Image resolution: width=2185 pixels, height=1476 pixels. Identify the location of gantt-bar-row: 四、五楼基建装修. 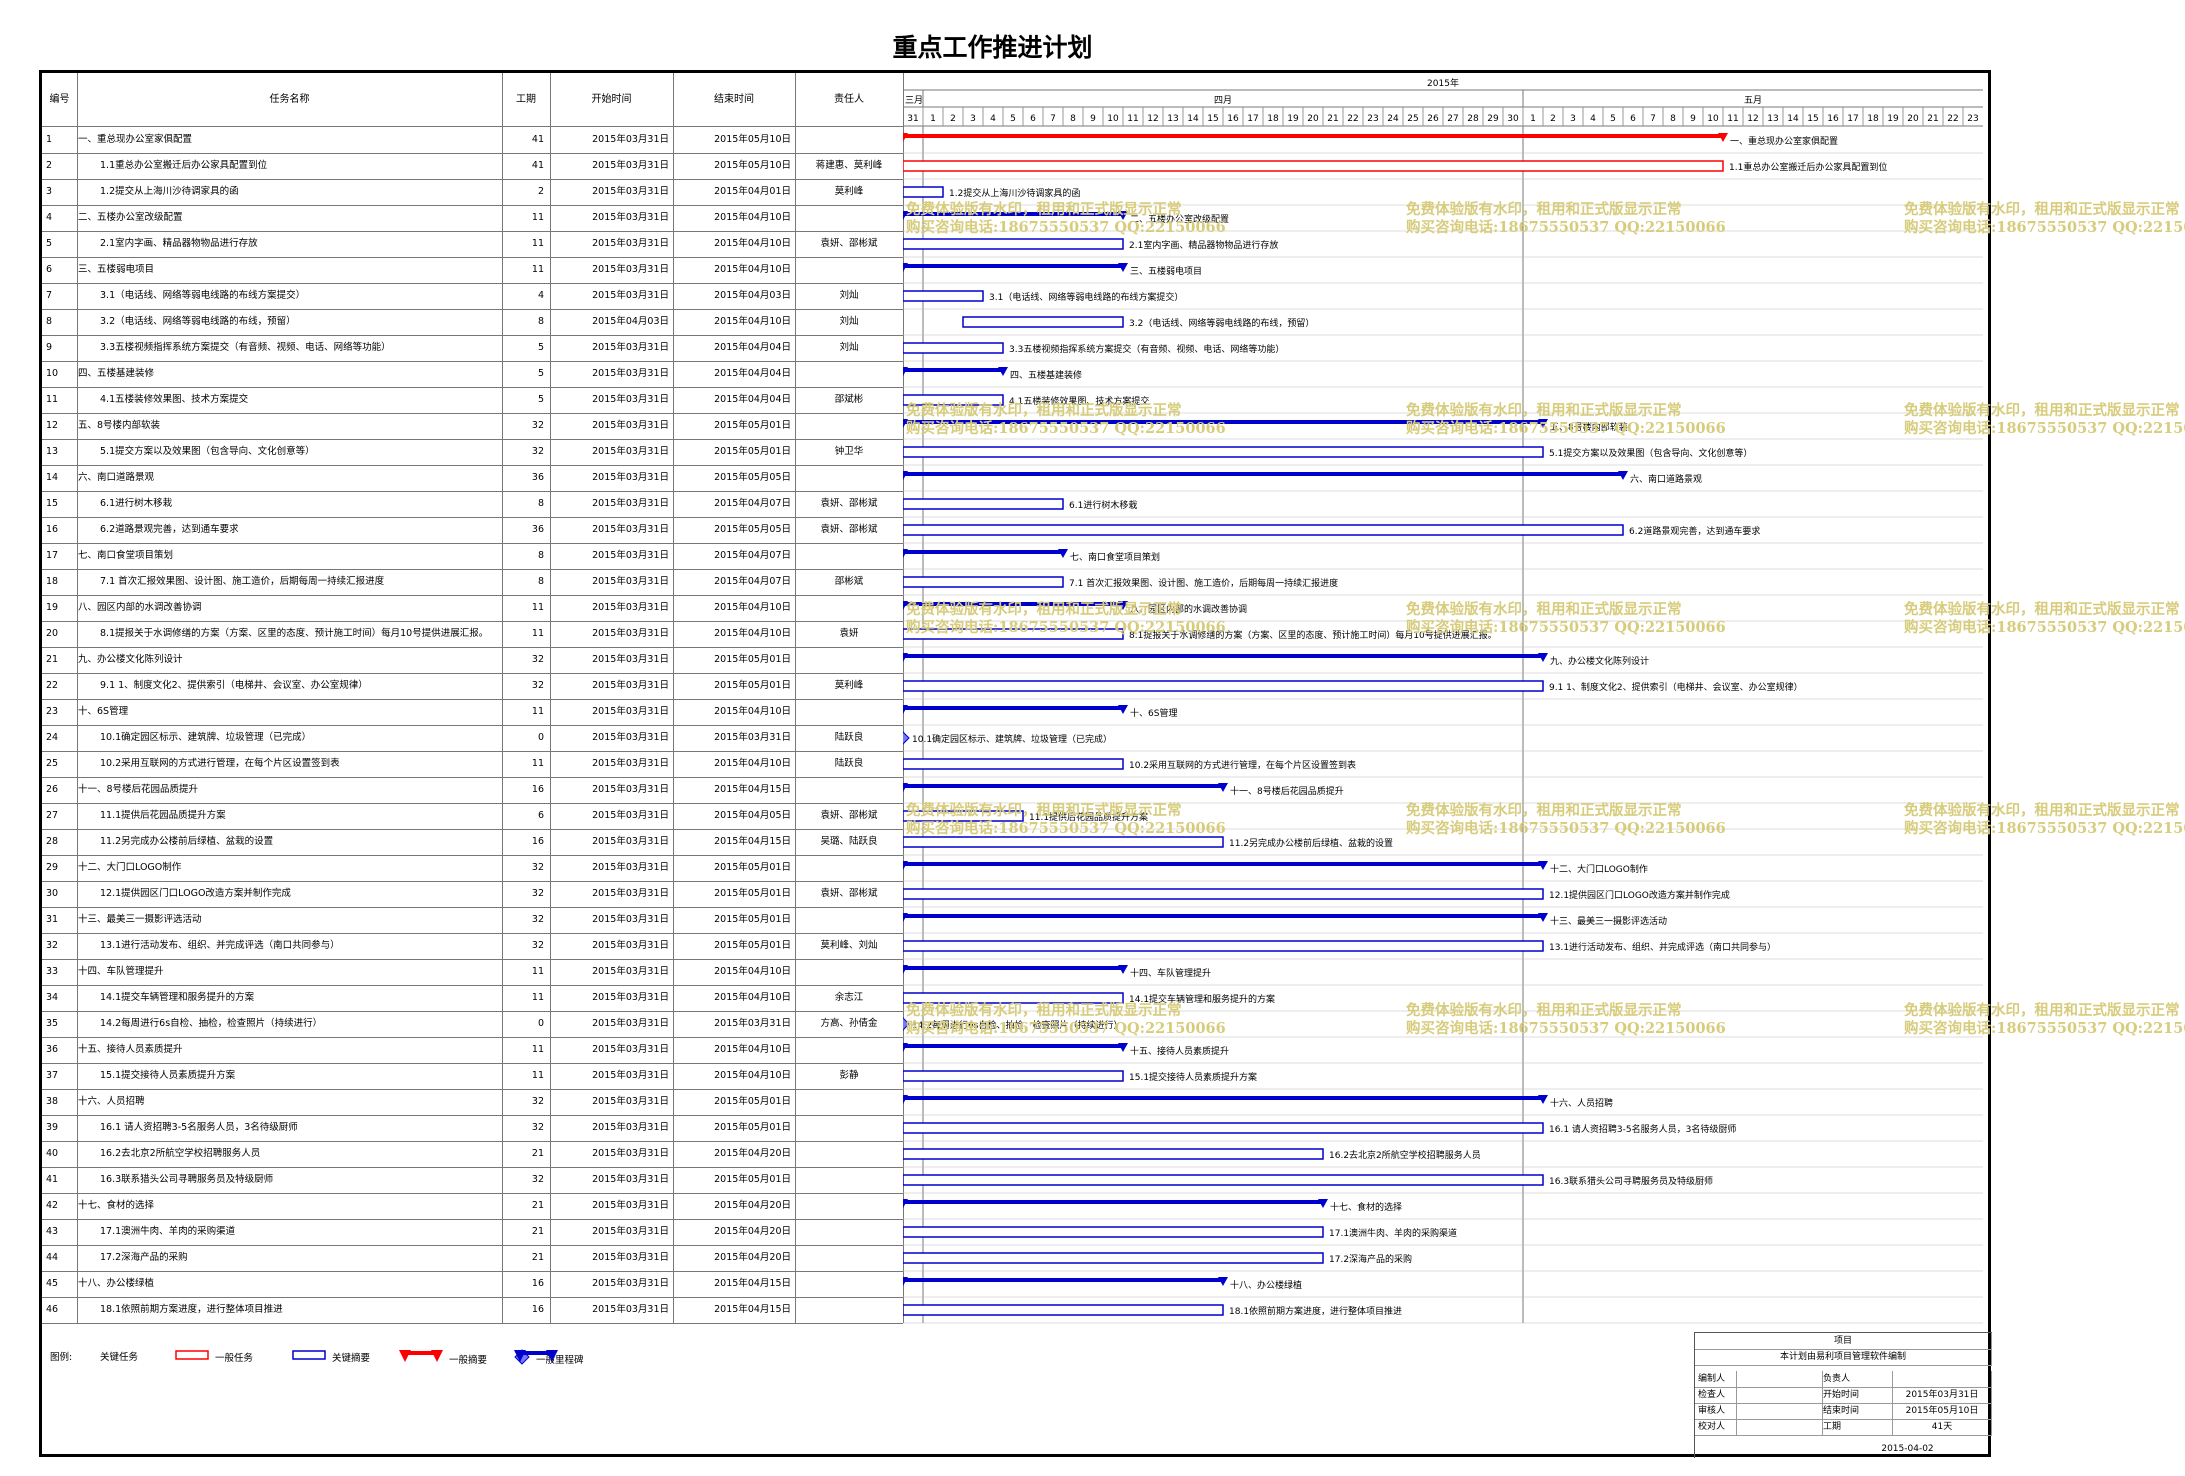
(992, 374).